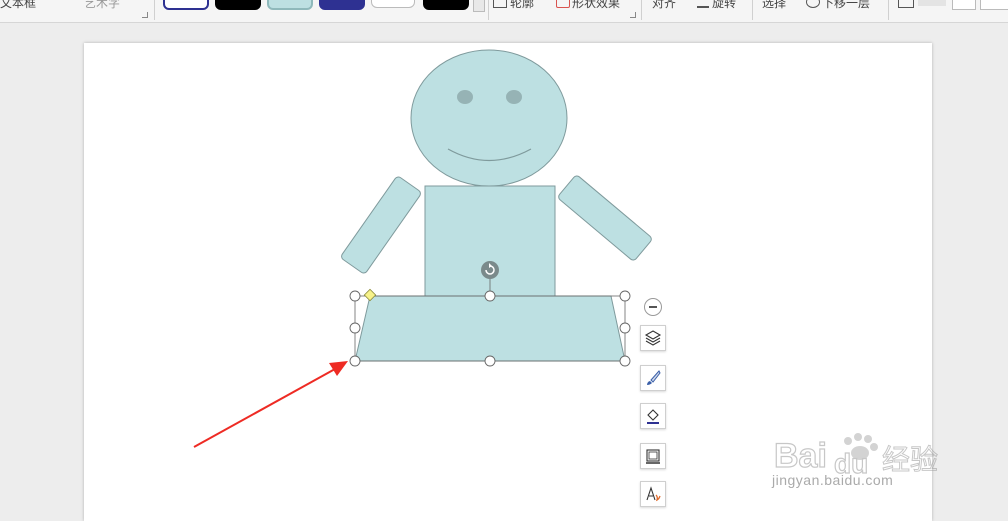 The height and width of the screenshot is (521, 1008). What do you see at coordinates (465, 97) in the screenshot?
I see `left-eye-shape` at bounding box center [465, 97].